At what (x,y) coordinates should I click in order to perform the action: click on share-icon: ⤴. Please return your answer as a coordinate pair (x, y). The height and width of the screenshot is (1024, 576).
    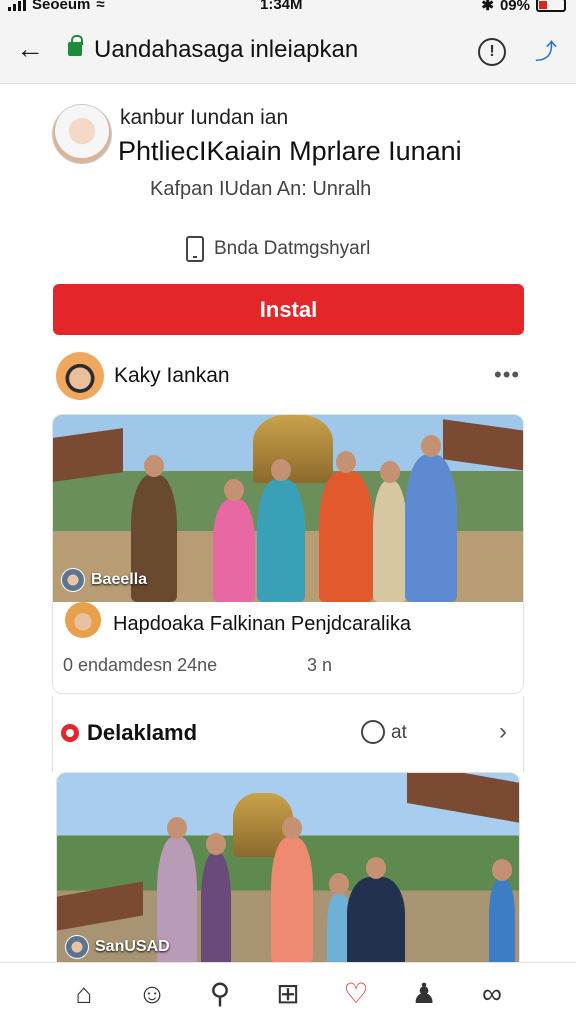
    Looking at the image, I should click on (546, 52).